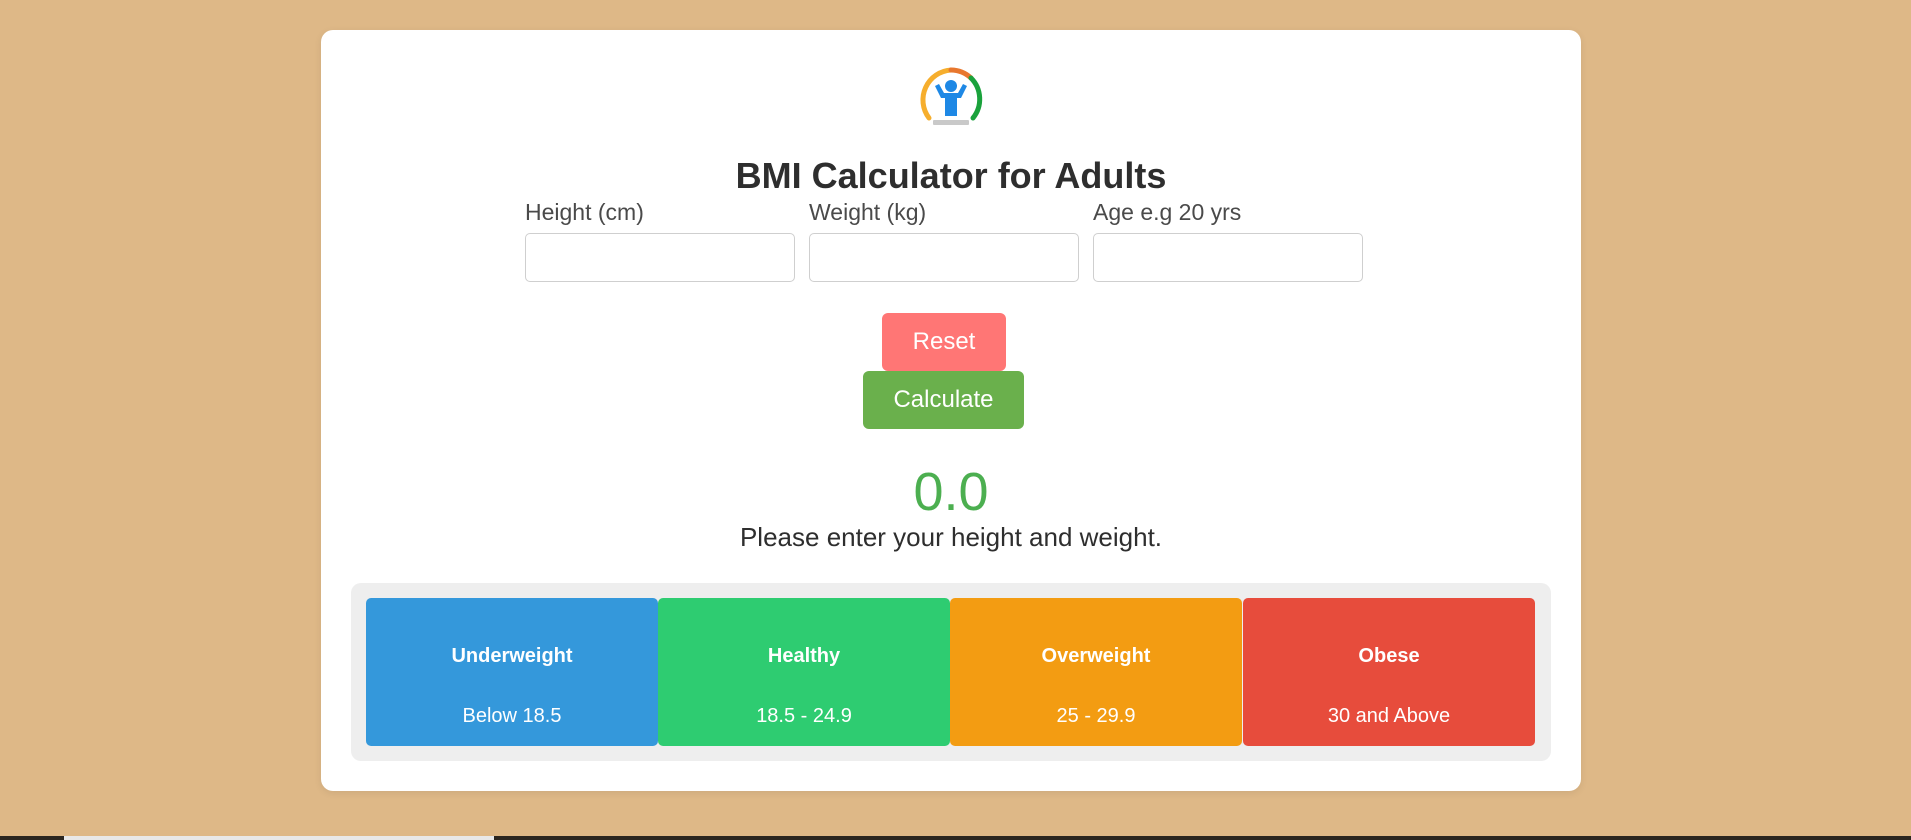 The image size is (1911, 840). What do you see at coordinates (1389, 716) in the screenshot?
I see `category-range: 30 and Above` at bounding box center [1389, 716].